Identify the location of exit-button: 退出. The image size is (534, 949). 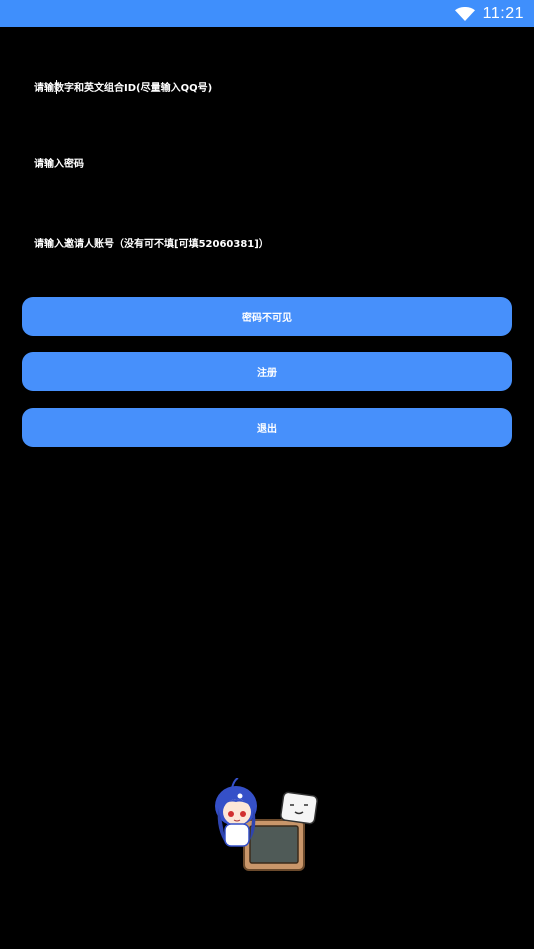
(267, 427).